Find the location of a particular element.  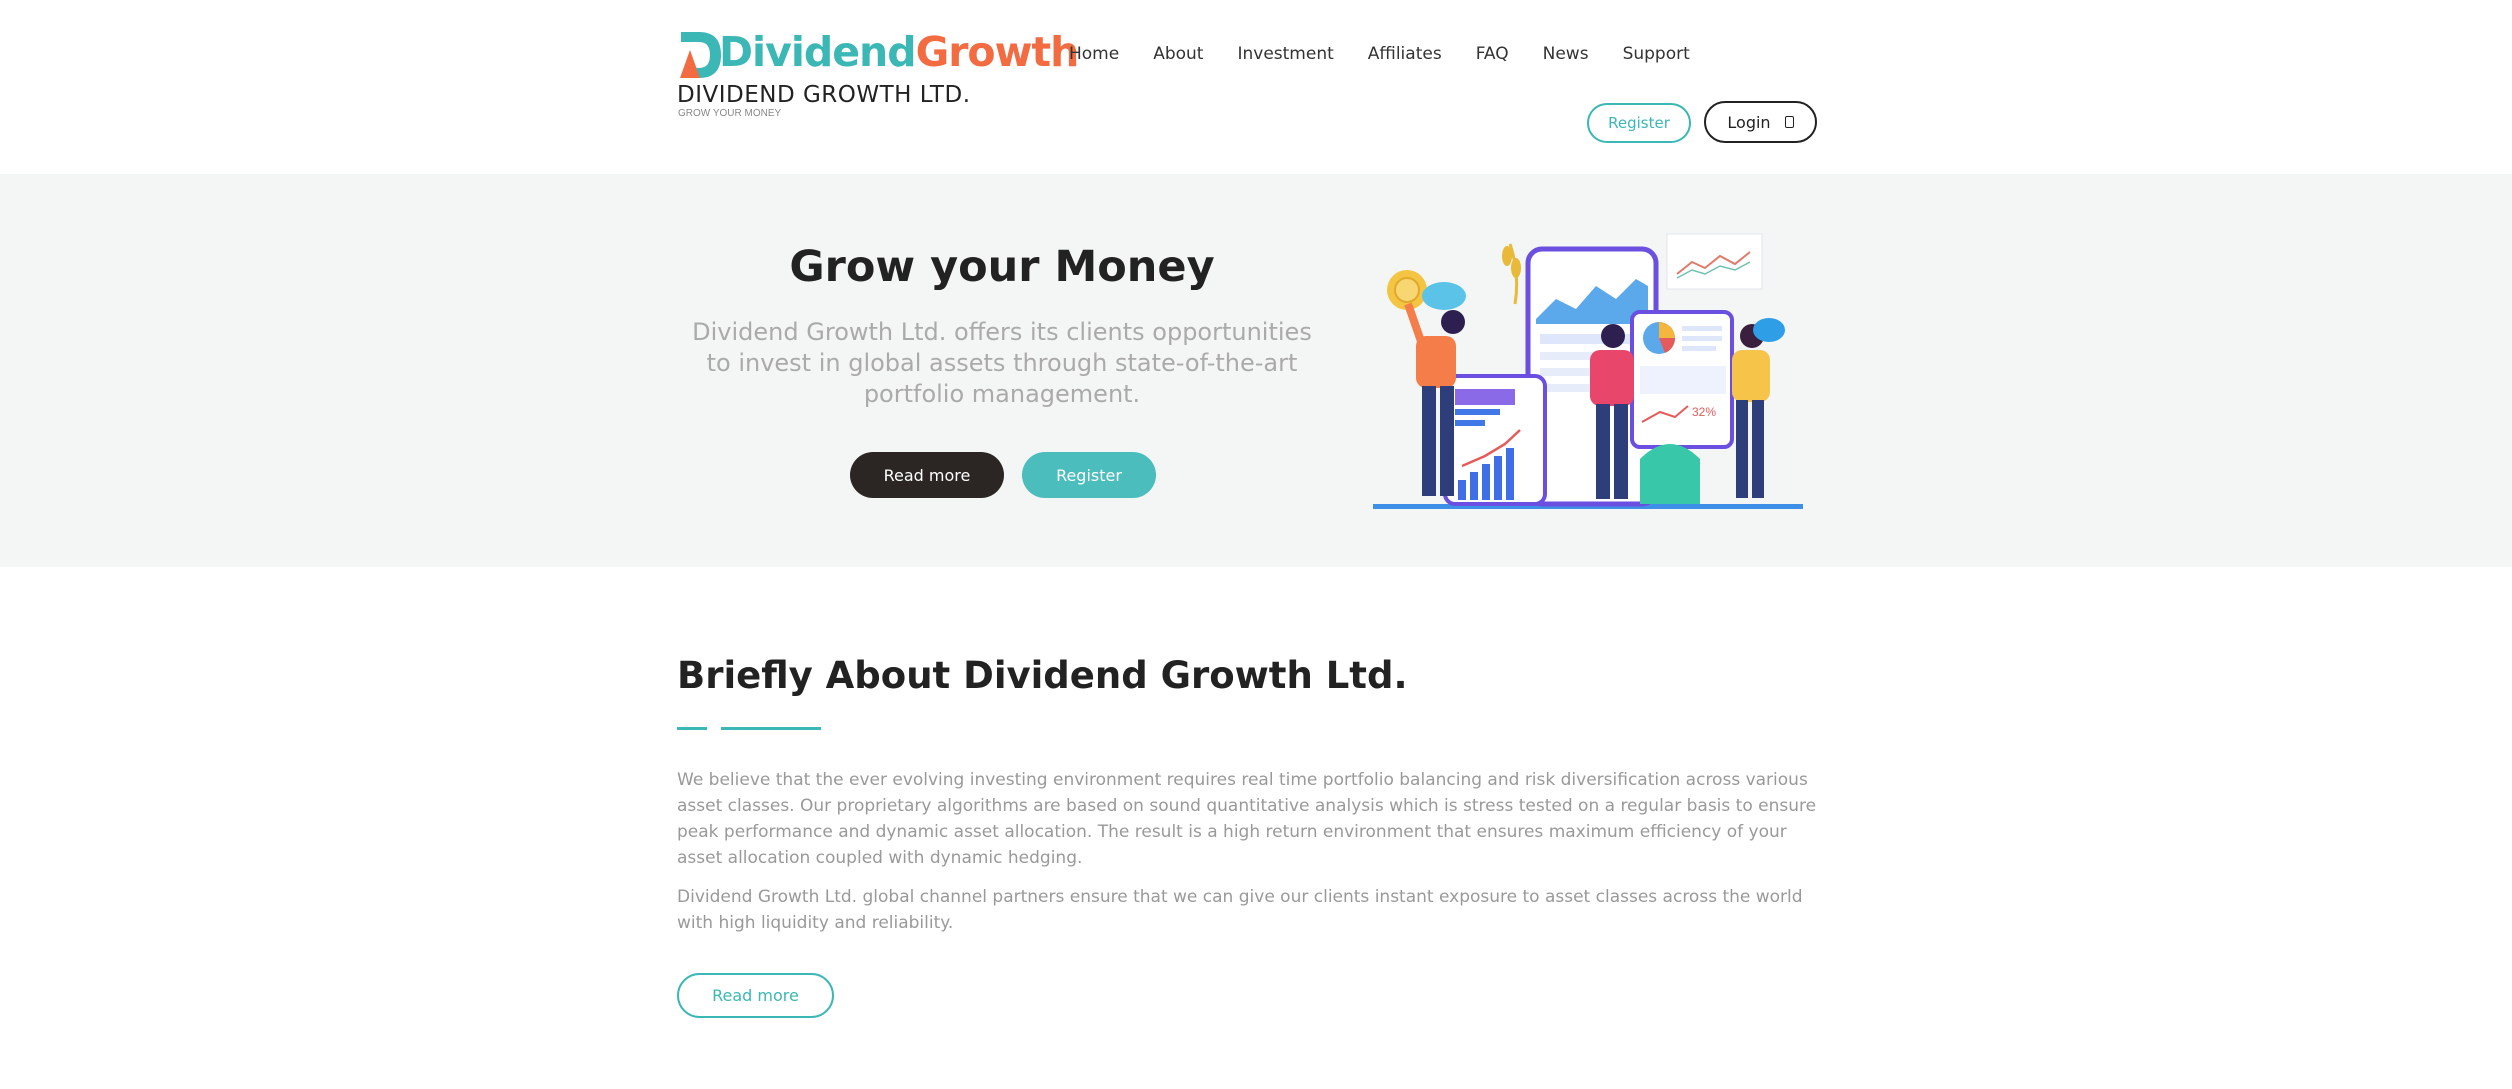

hero-read-more-label: Read more is located at coordinates (927, 475).